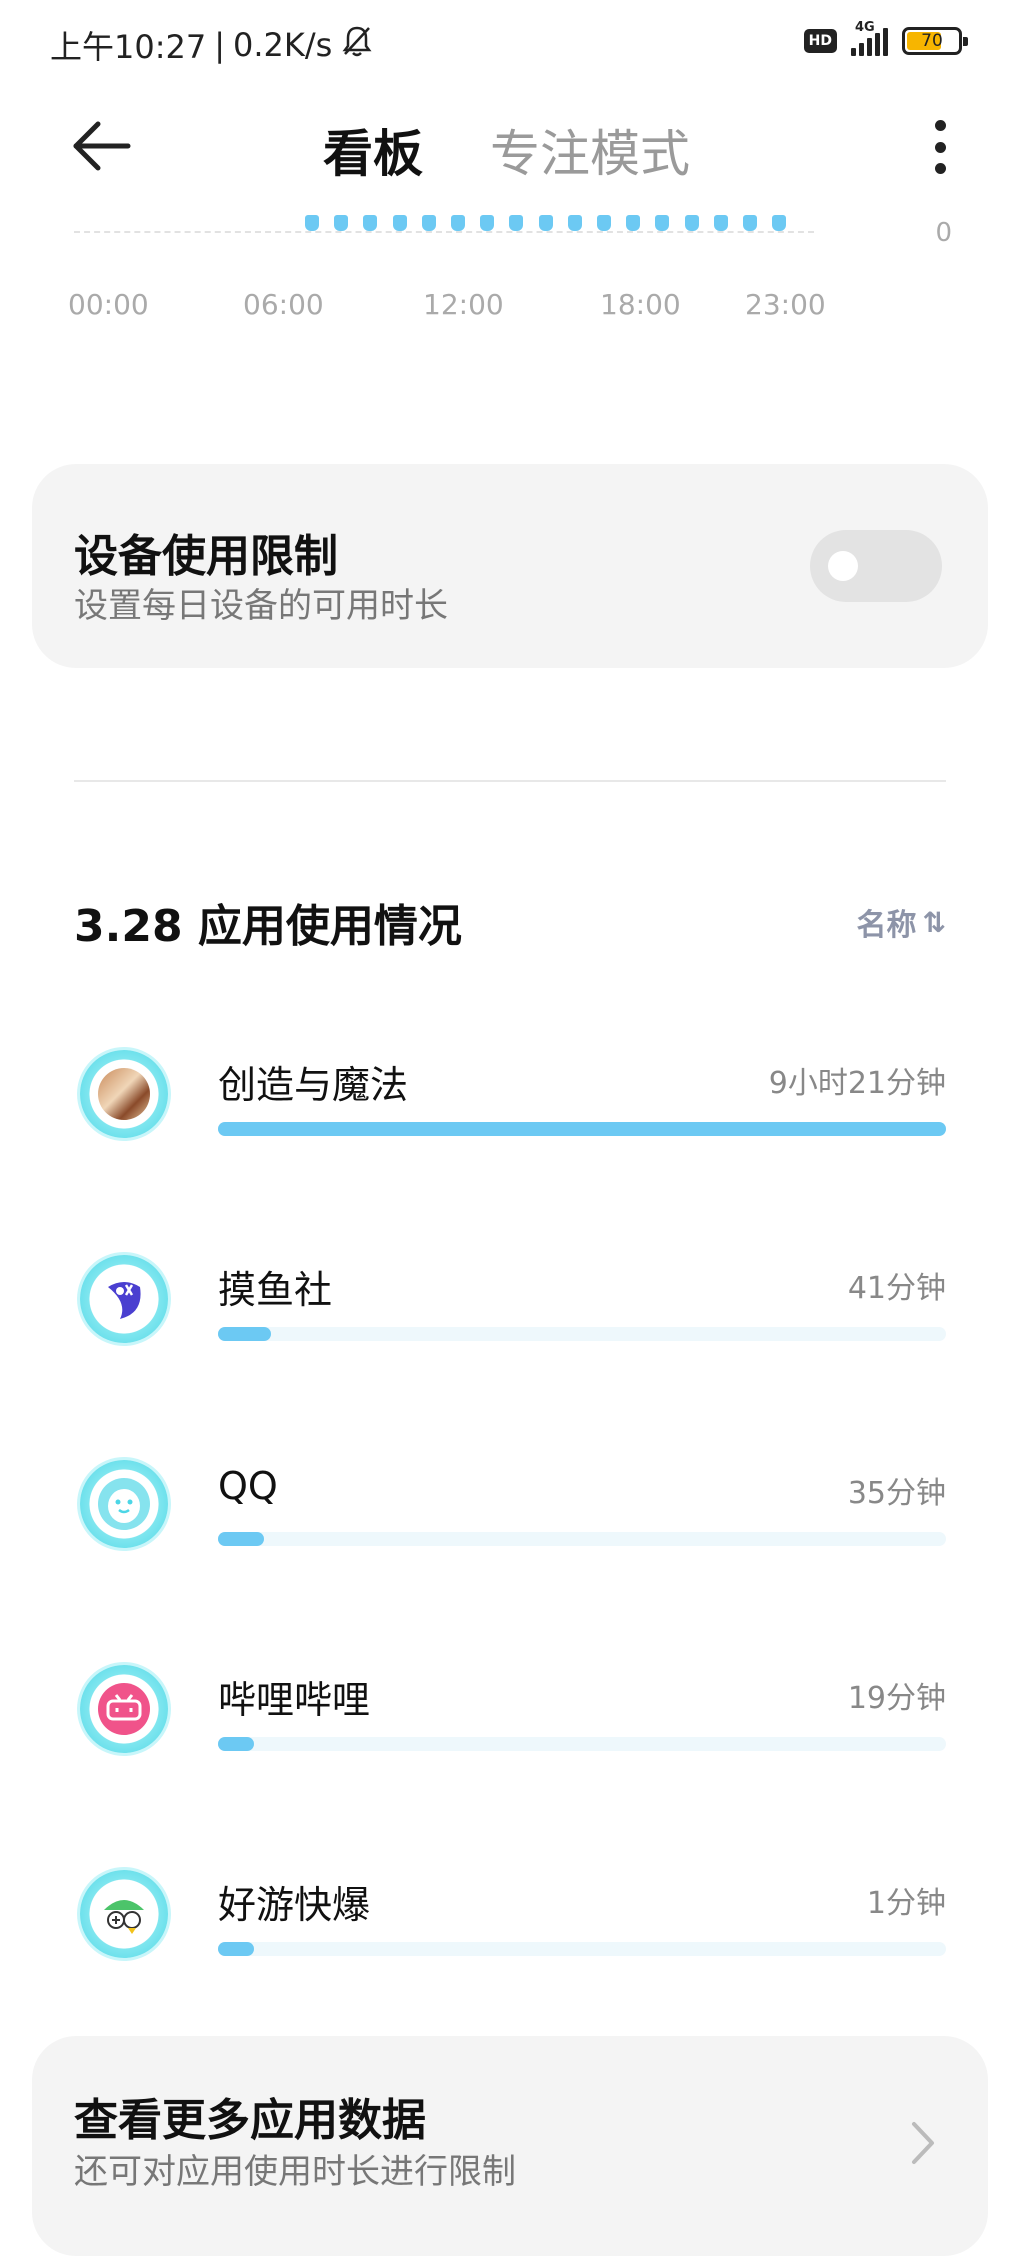 The height and width of the screenshot is (2256, 1020). I want to click on app-icon-bilibili, so click(124, 1709).